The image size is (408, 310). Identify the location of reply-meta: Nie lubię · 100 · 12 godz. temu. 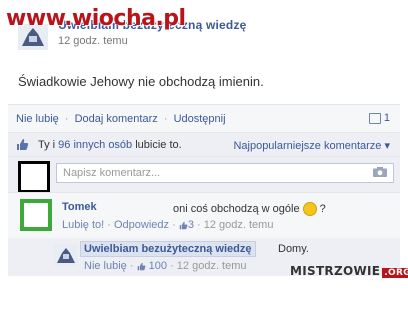
(165, 266).